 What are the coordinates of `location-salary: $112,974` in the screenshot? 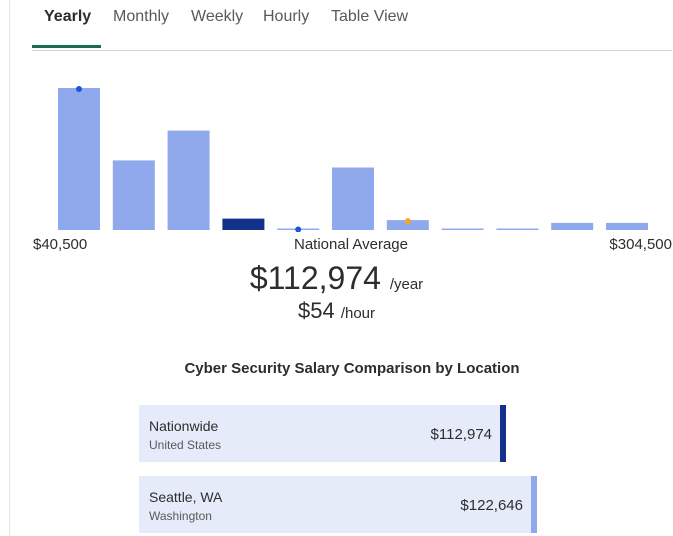 It's located at (461, 434).